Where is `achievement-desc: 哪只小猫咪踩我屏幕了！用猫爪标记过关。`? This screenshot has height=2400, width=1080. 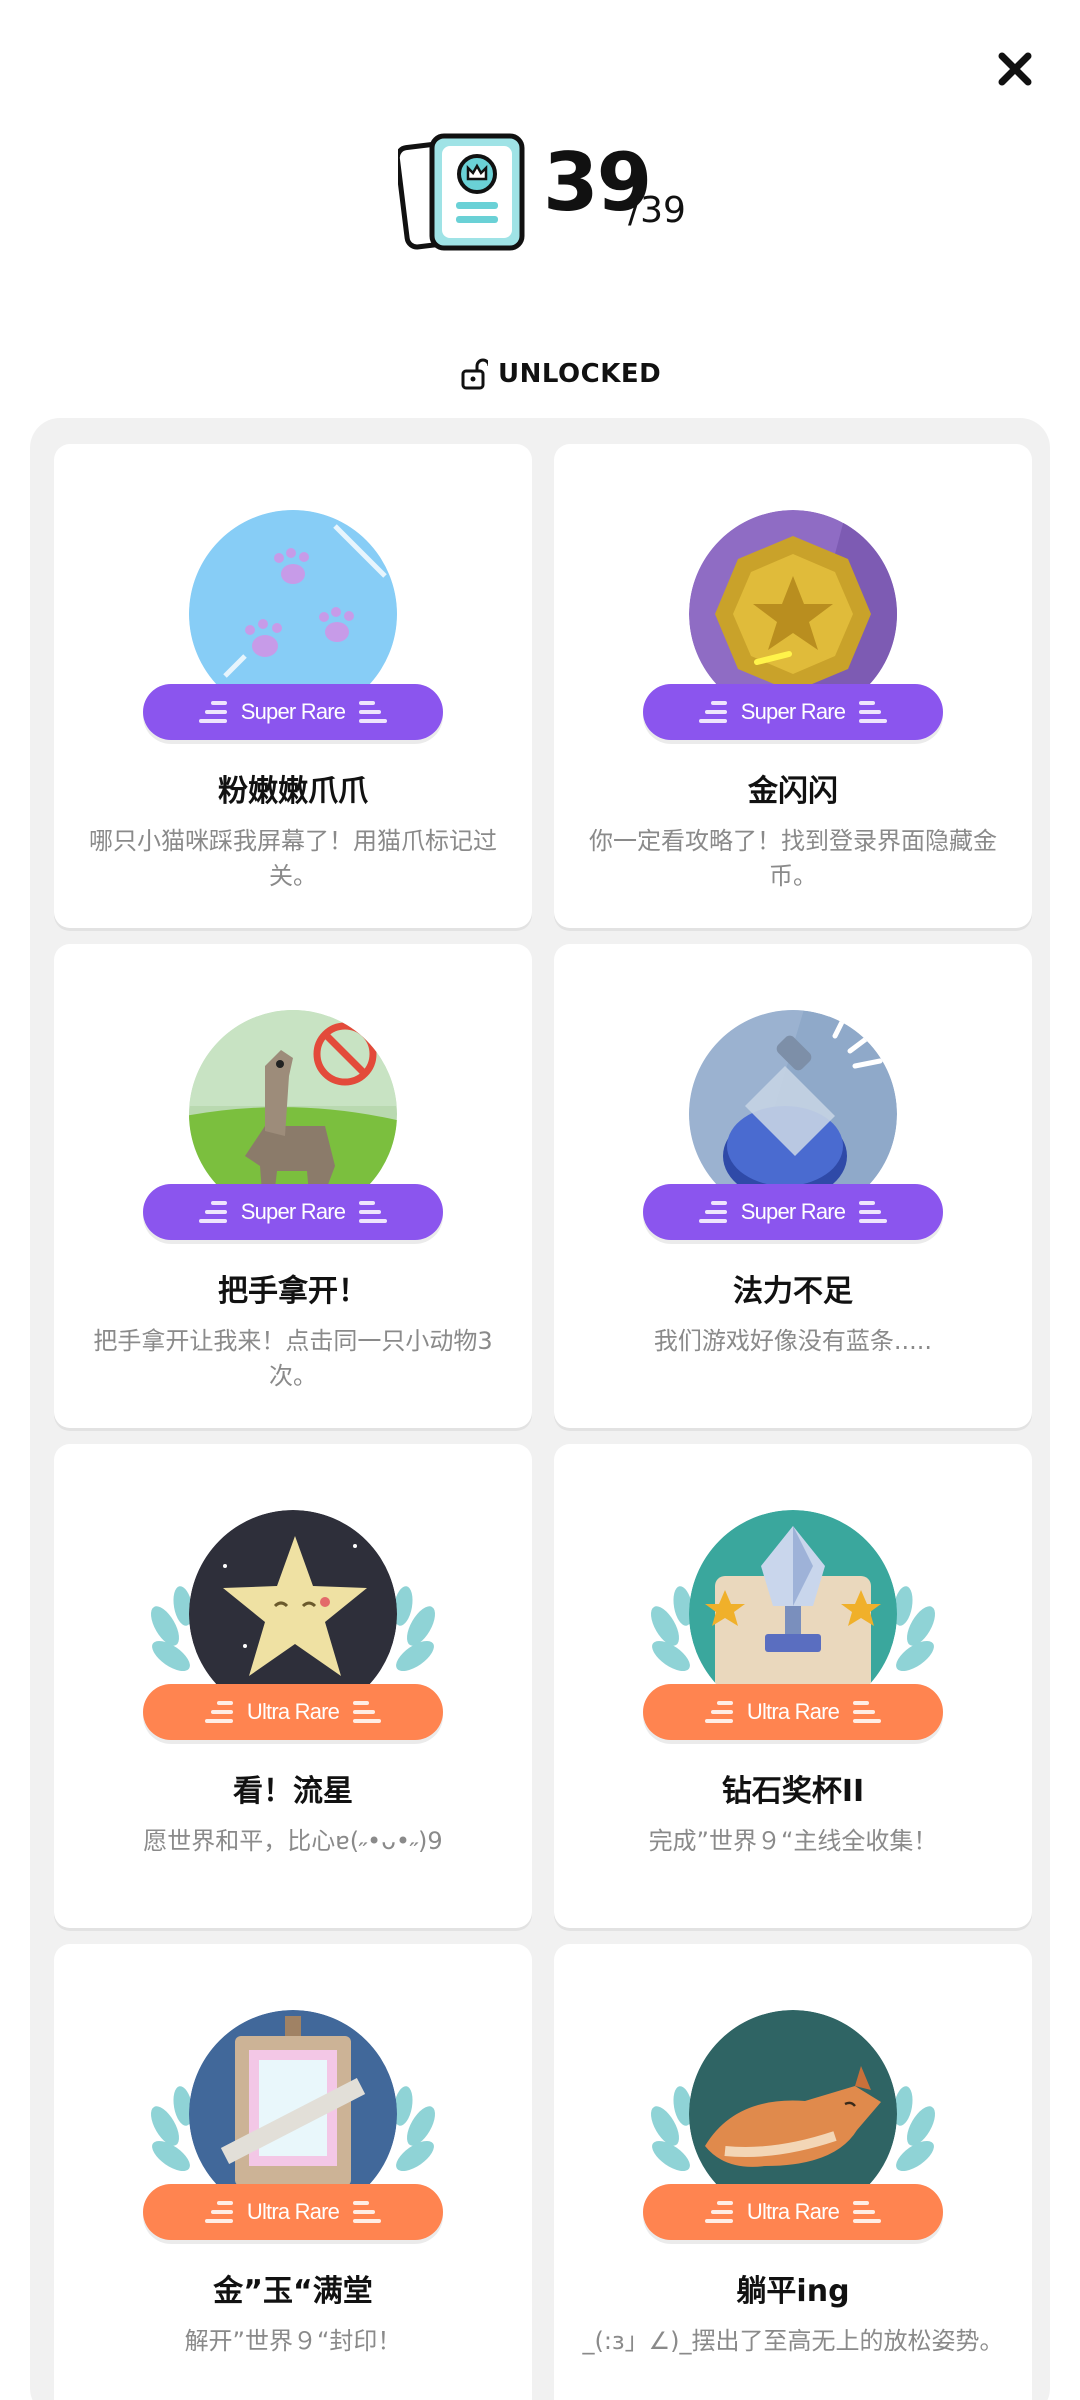
achievement-desc: 哪只小猫咪踩我屏幕了！用猫爪标记过关。 is located at coordinates (293, 858).